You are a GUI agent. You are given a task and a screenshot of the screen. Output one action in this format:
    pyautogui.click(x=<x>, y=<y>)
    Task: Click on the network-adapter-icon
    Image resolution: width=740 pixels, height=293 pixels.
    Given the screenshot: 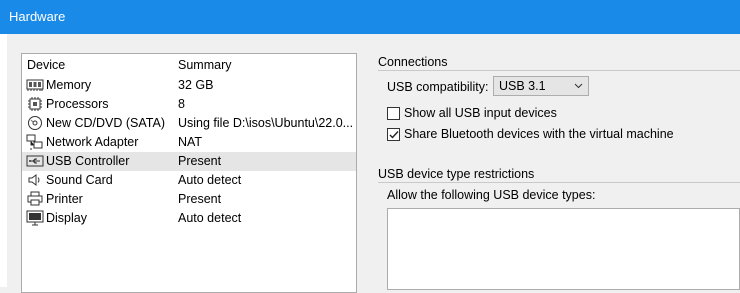 What is the action you would take?
    pyautogui.click(x=35, y=142)
    